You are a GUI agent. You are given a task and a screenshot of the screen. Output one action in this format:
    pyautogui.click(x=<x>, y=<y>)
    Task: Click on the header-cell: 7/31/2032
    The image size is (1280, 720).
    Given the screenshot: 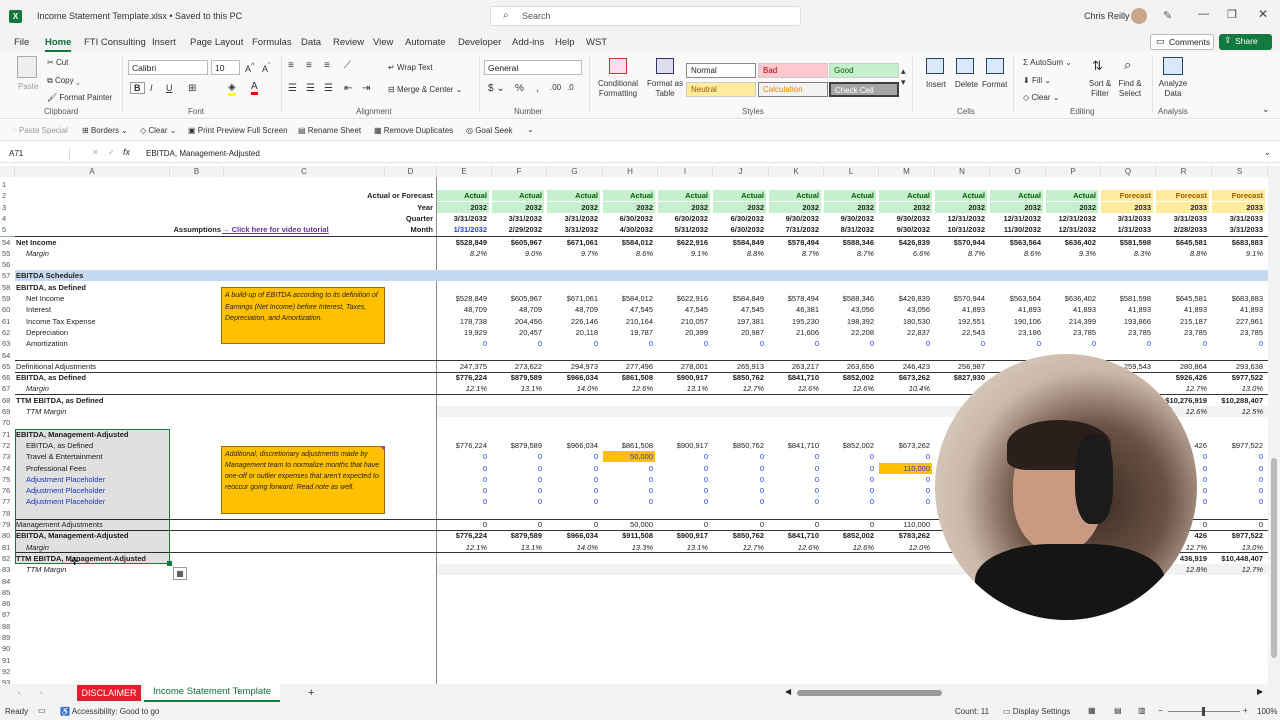 What is the action you would take?
    pyautogui.click(x=795, y=229)
    